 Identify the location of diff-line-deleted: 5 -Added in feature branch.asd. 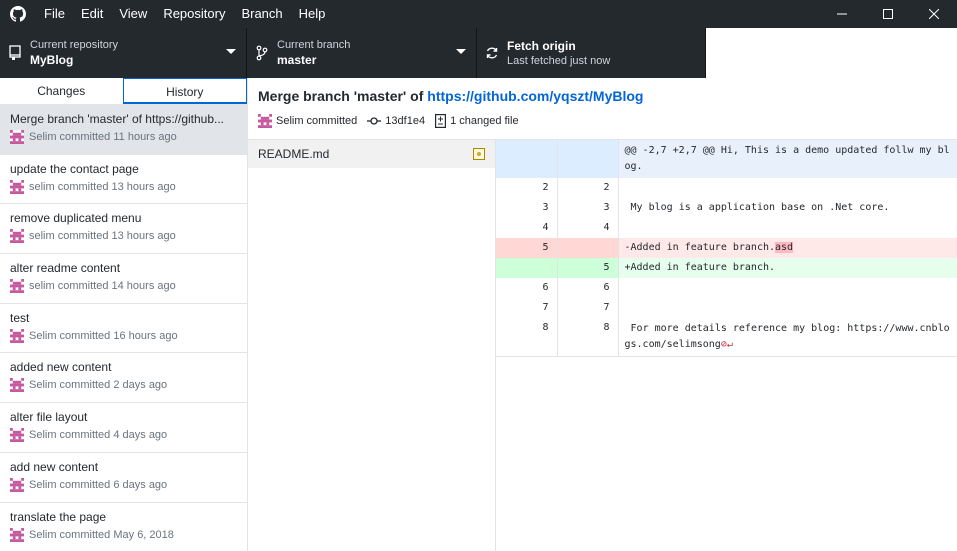
(726, 248).